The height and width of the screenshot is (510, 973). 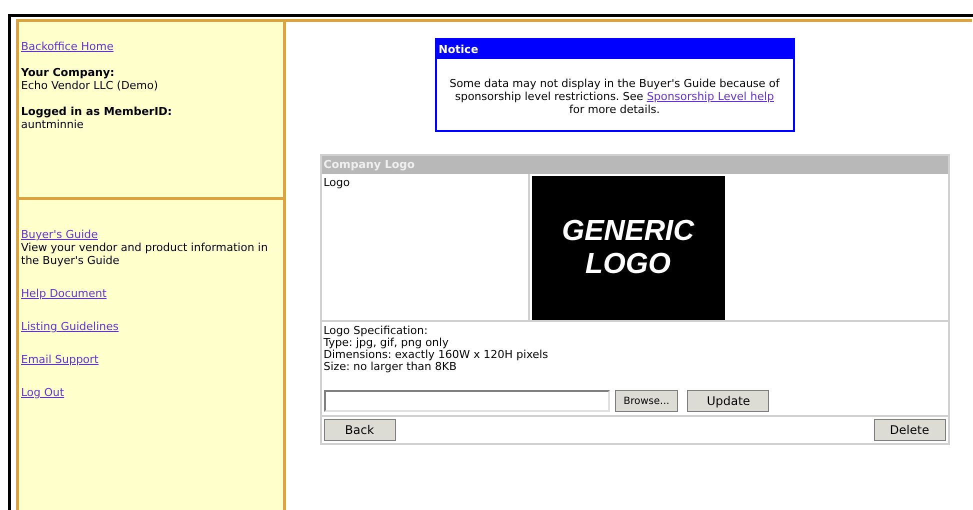 What do you see at coordinates (467, 401) in the screenshot?
I see `file-path-field` at bounding box center [467, 401].